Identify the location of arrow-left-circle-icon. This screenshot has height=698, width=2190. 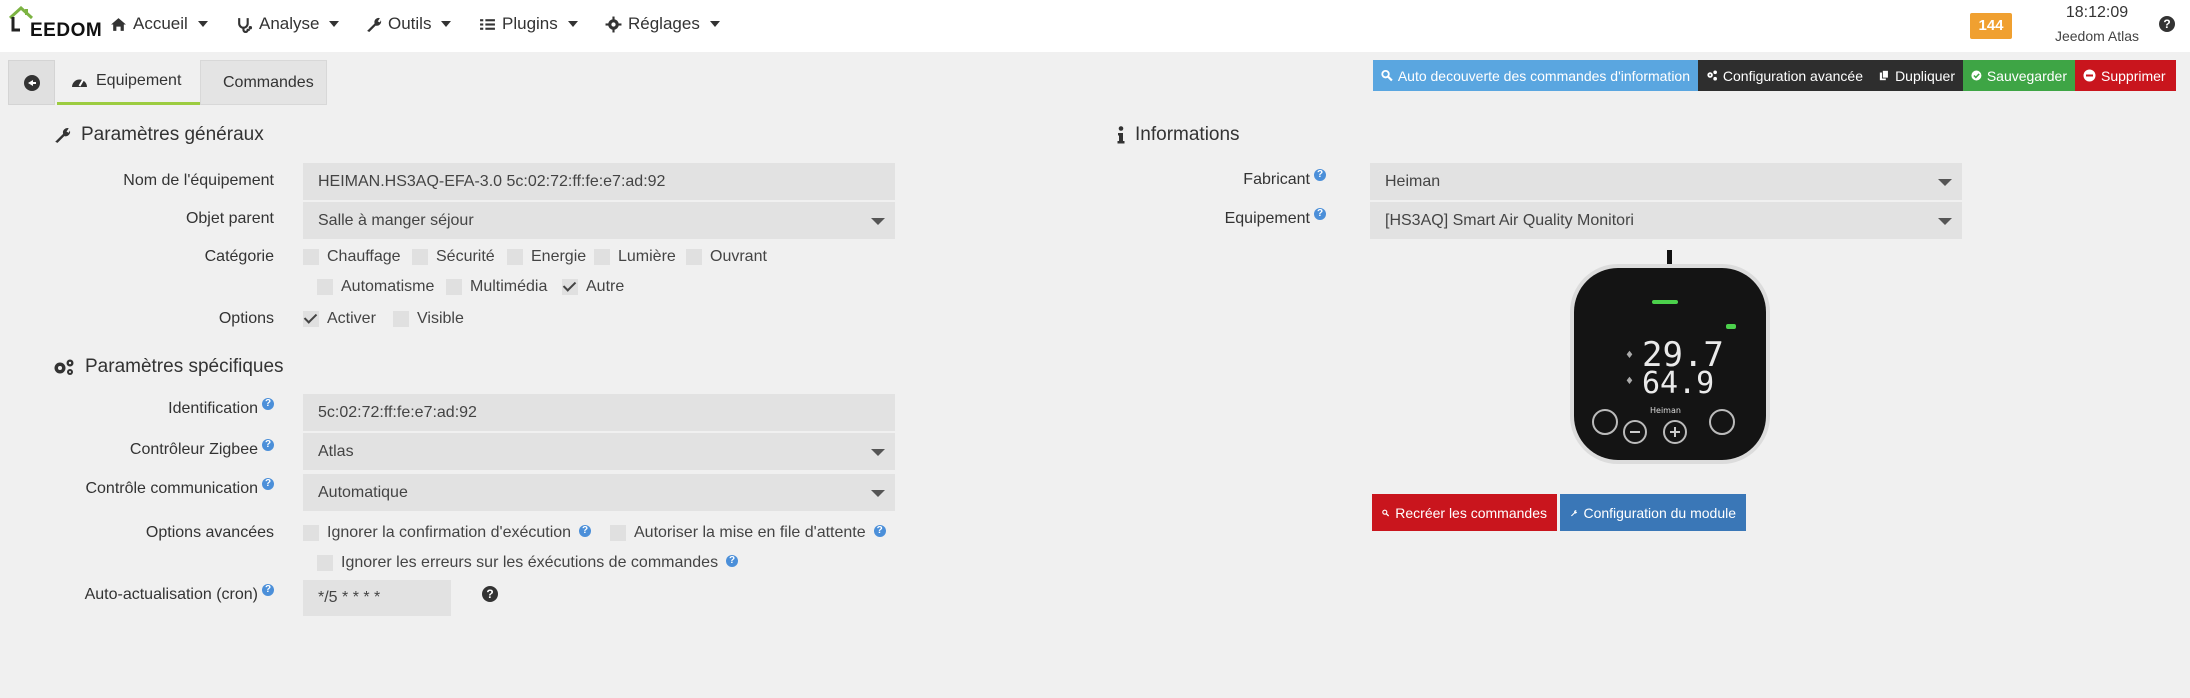
(31, 82).